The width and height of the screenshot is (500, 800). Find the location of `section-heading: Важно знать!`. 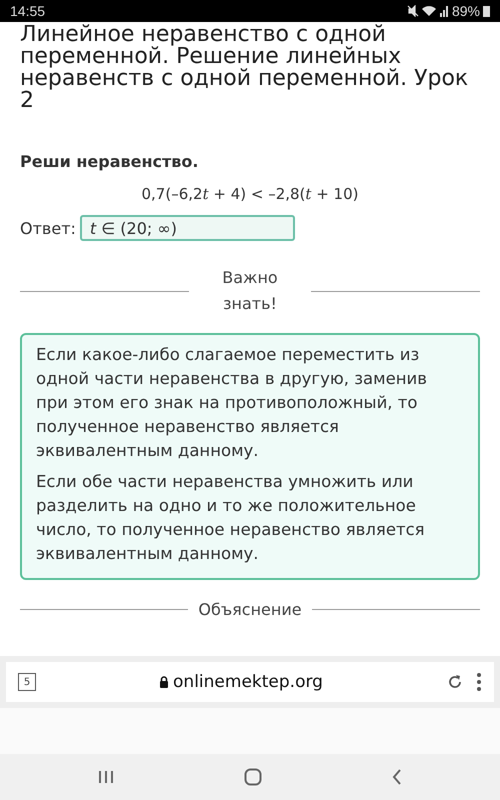

section-heading: Важно знать! is located at coordinates (250, 291).